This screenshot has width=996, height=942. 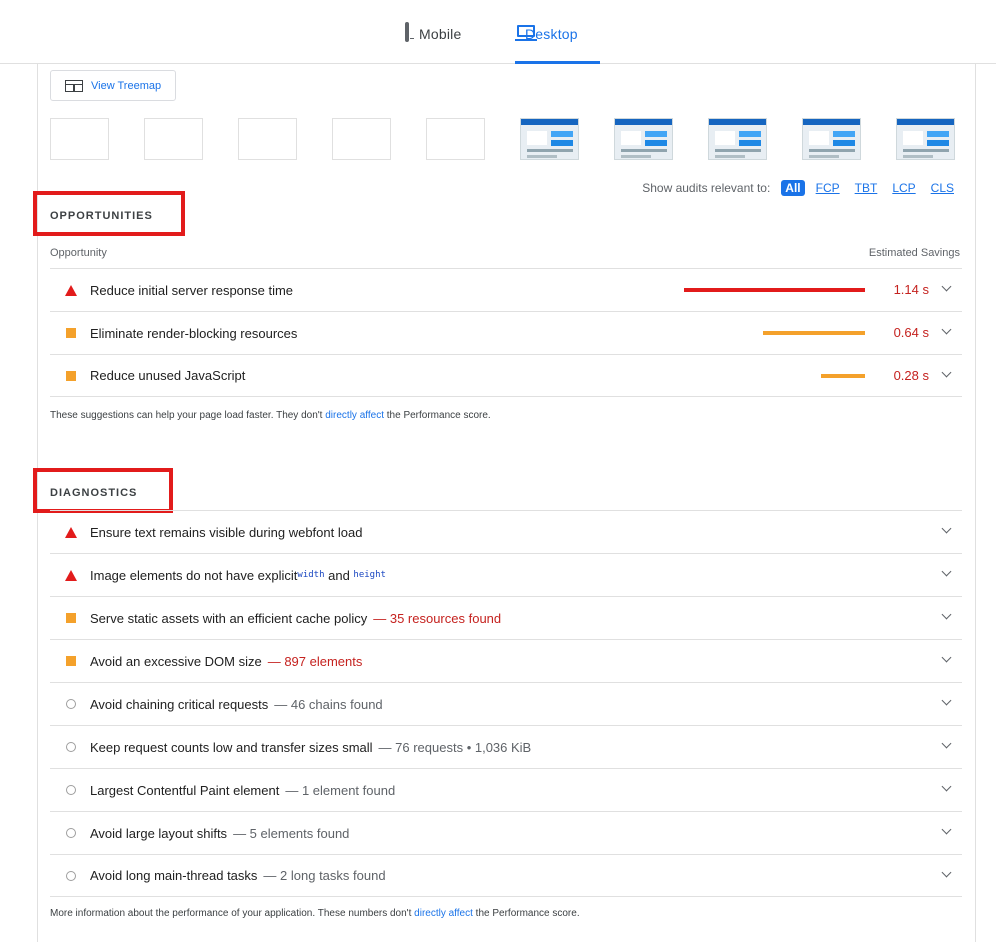 I want to click on savings-value: 0.28 s, so click(x=911, y=375).